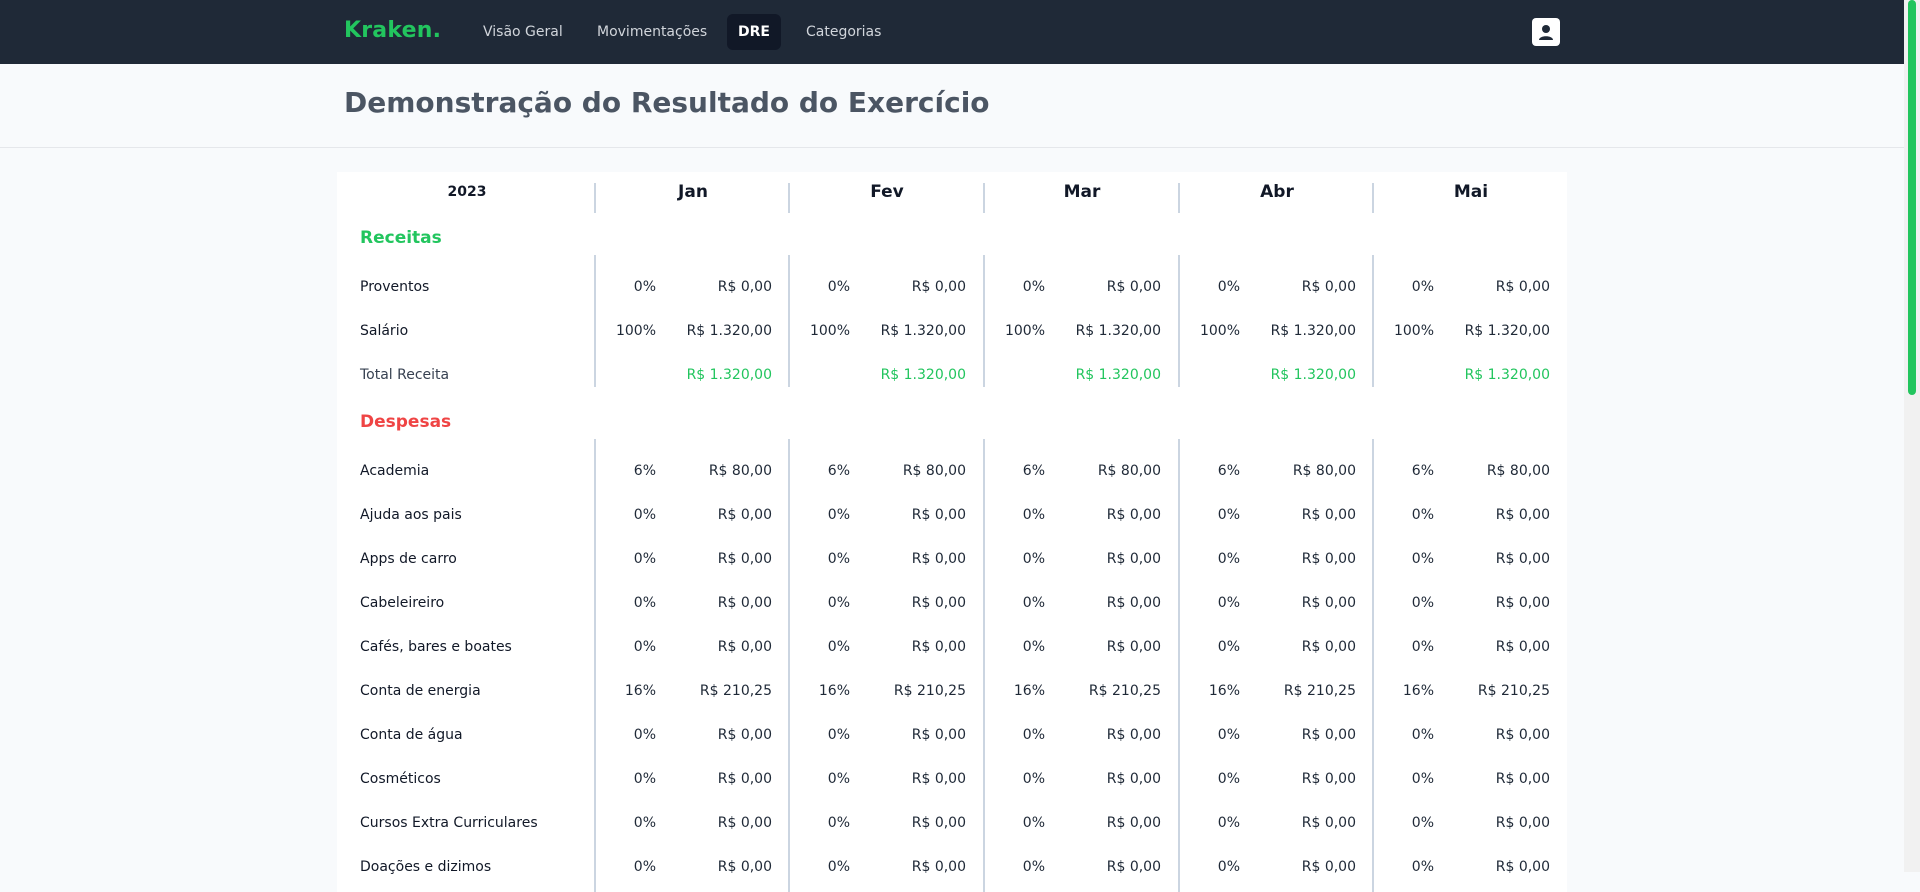 The image size is (1920, 892). I want to click on user-menu-button, so click(1546, 32).